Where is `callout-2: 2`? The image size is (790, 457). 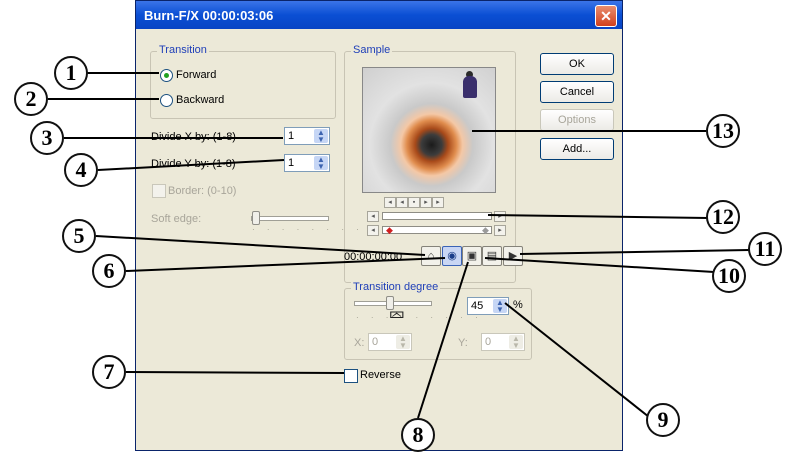 callout-2: 2 is located at coordinates (31, 99).